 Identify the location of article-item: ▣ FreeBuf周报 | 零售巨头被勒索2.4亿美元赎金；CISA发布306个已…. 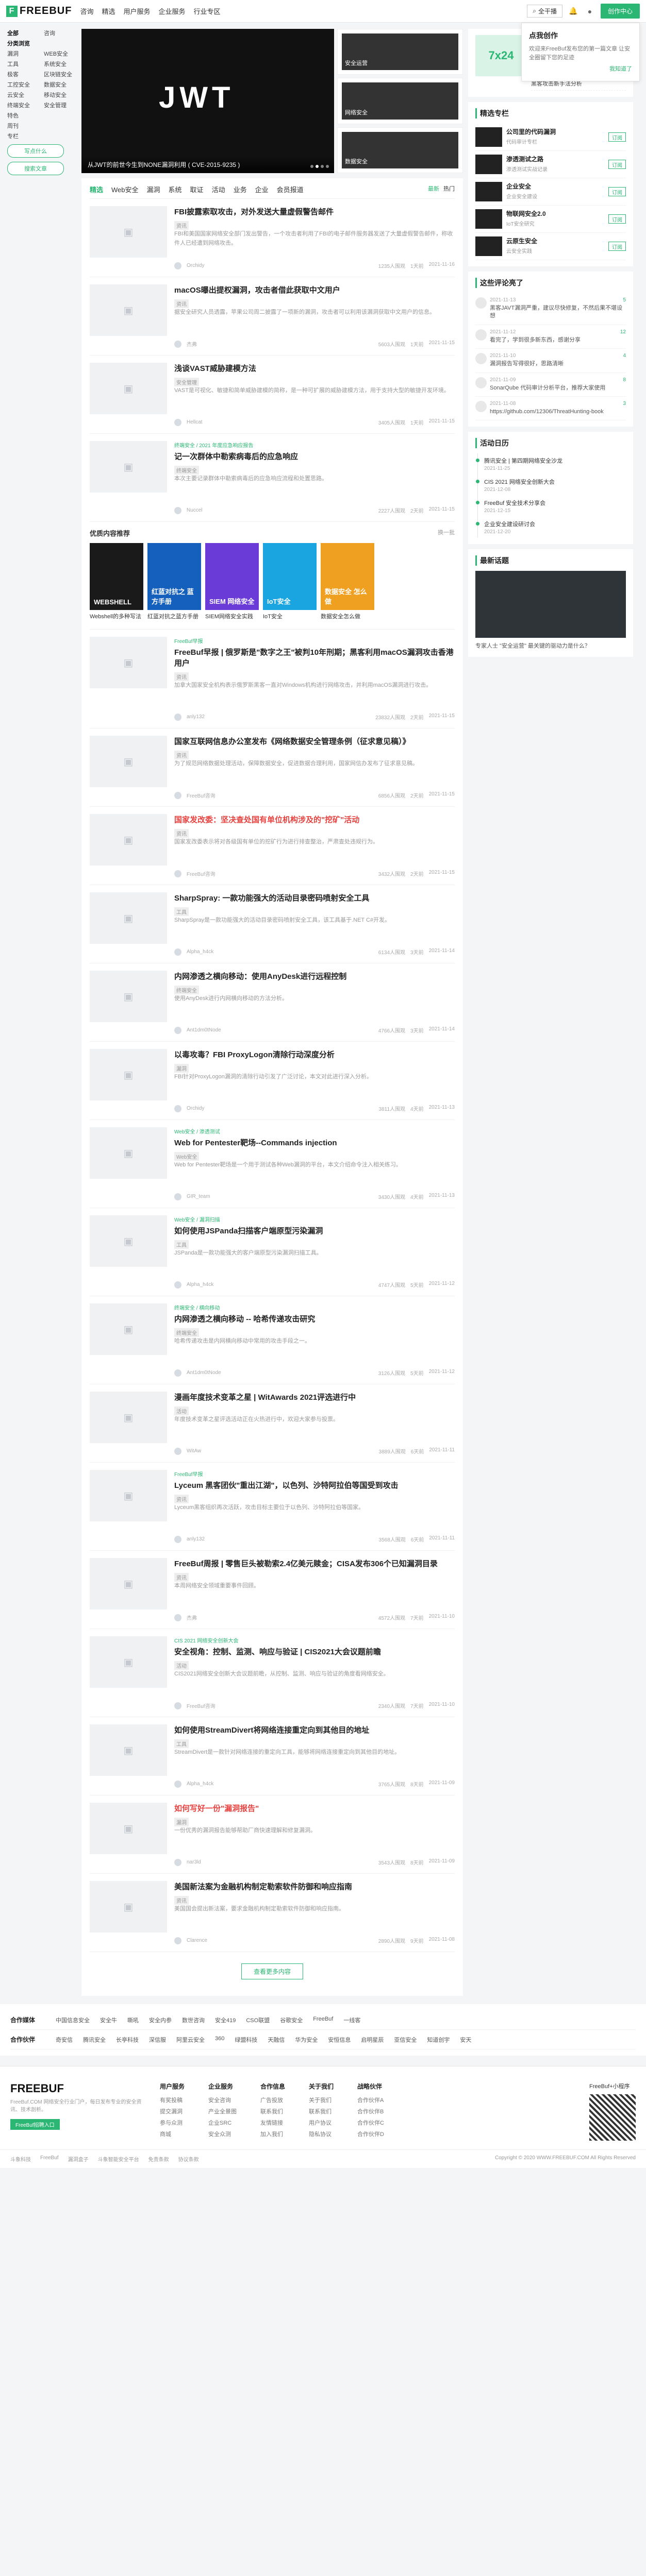
(273, 1590).